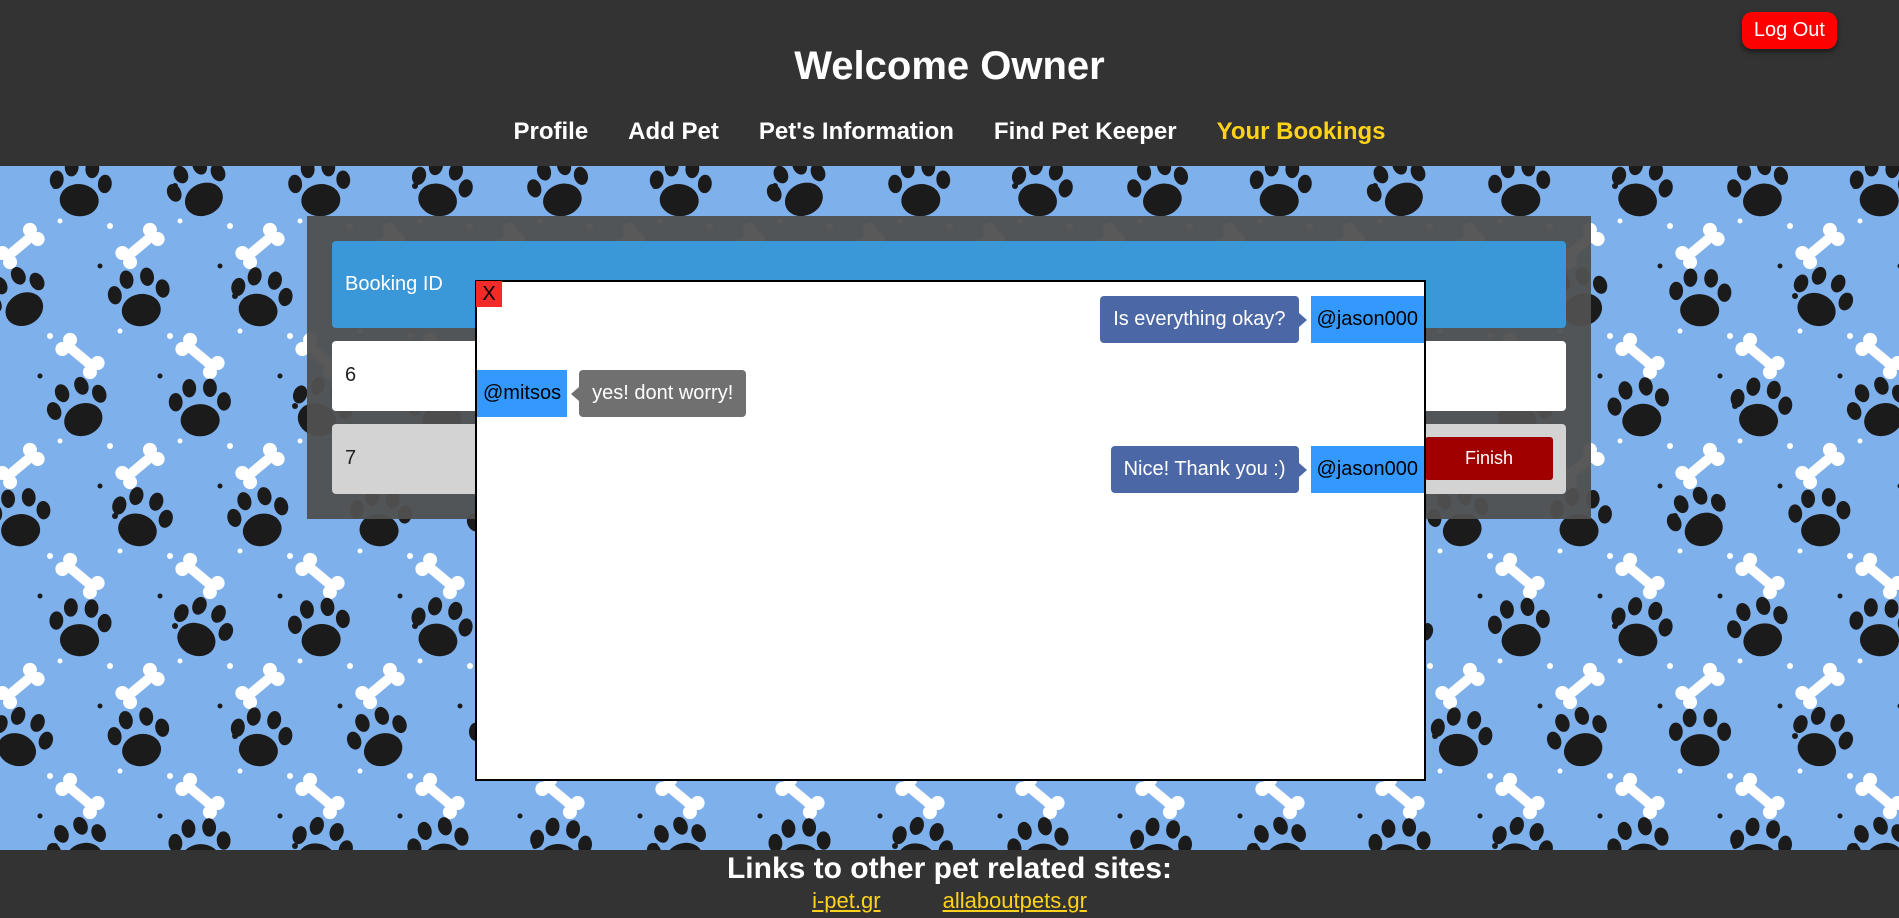 The width and height of the screenshot is (1899, 918). Describe the element at coordinates (856, 132) in the screenshot. I see `nav-pets-information: Pet's Information` at that location.